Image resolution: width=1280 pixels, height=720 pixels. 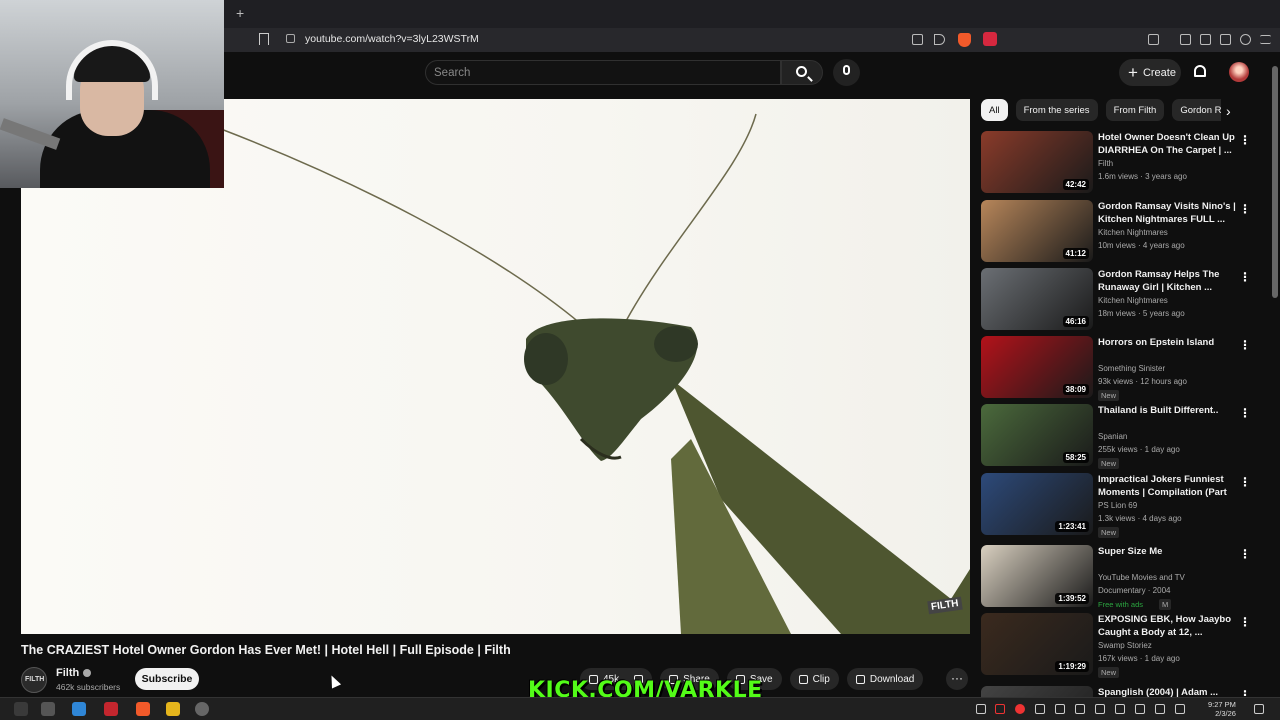 What do you see at coordinates (1200, 71) in the screenshot?
I see `notifications-icon` at bounding box center [1200, 71].